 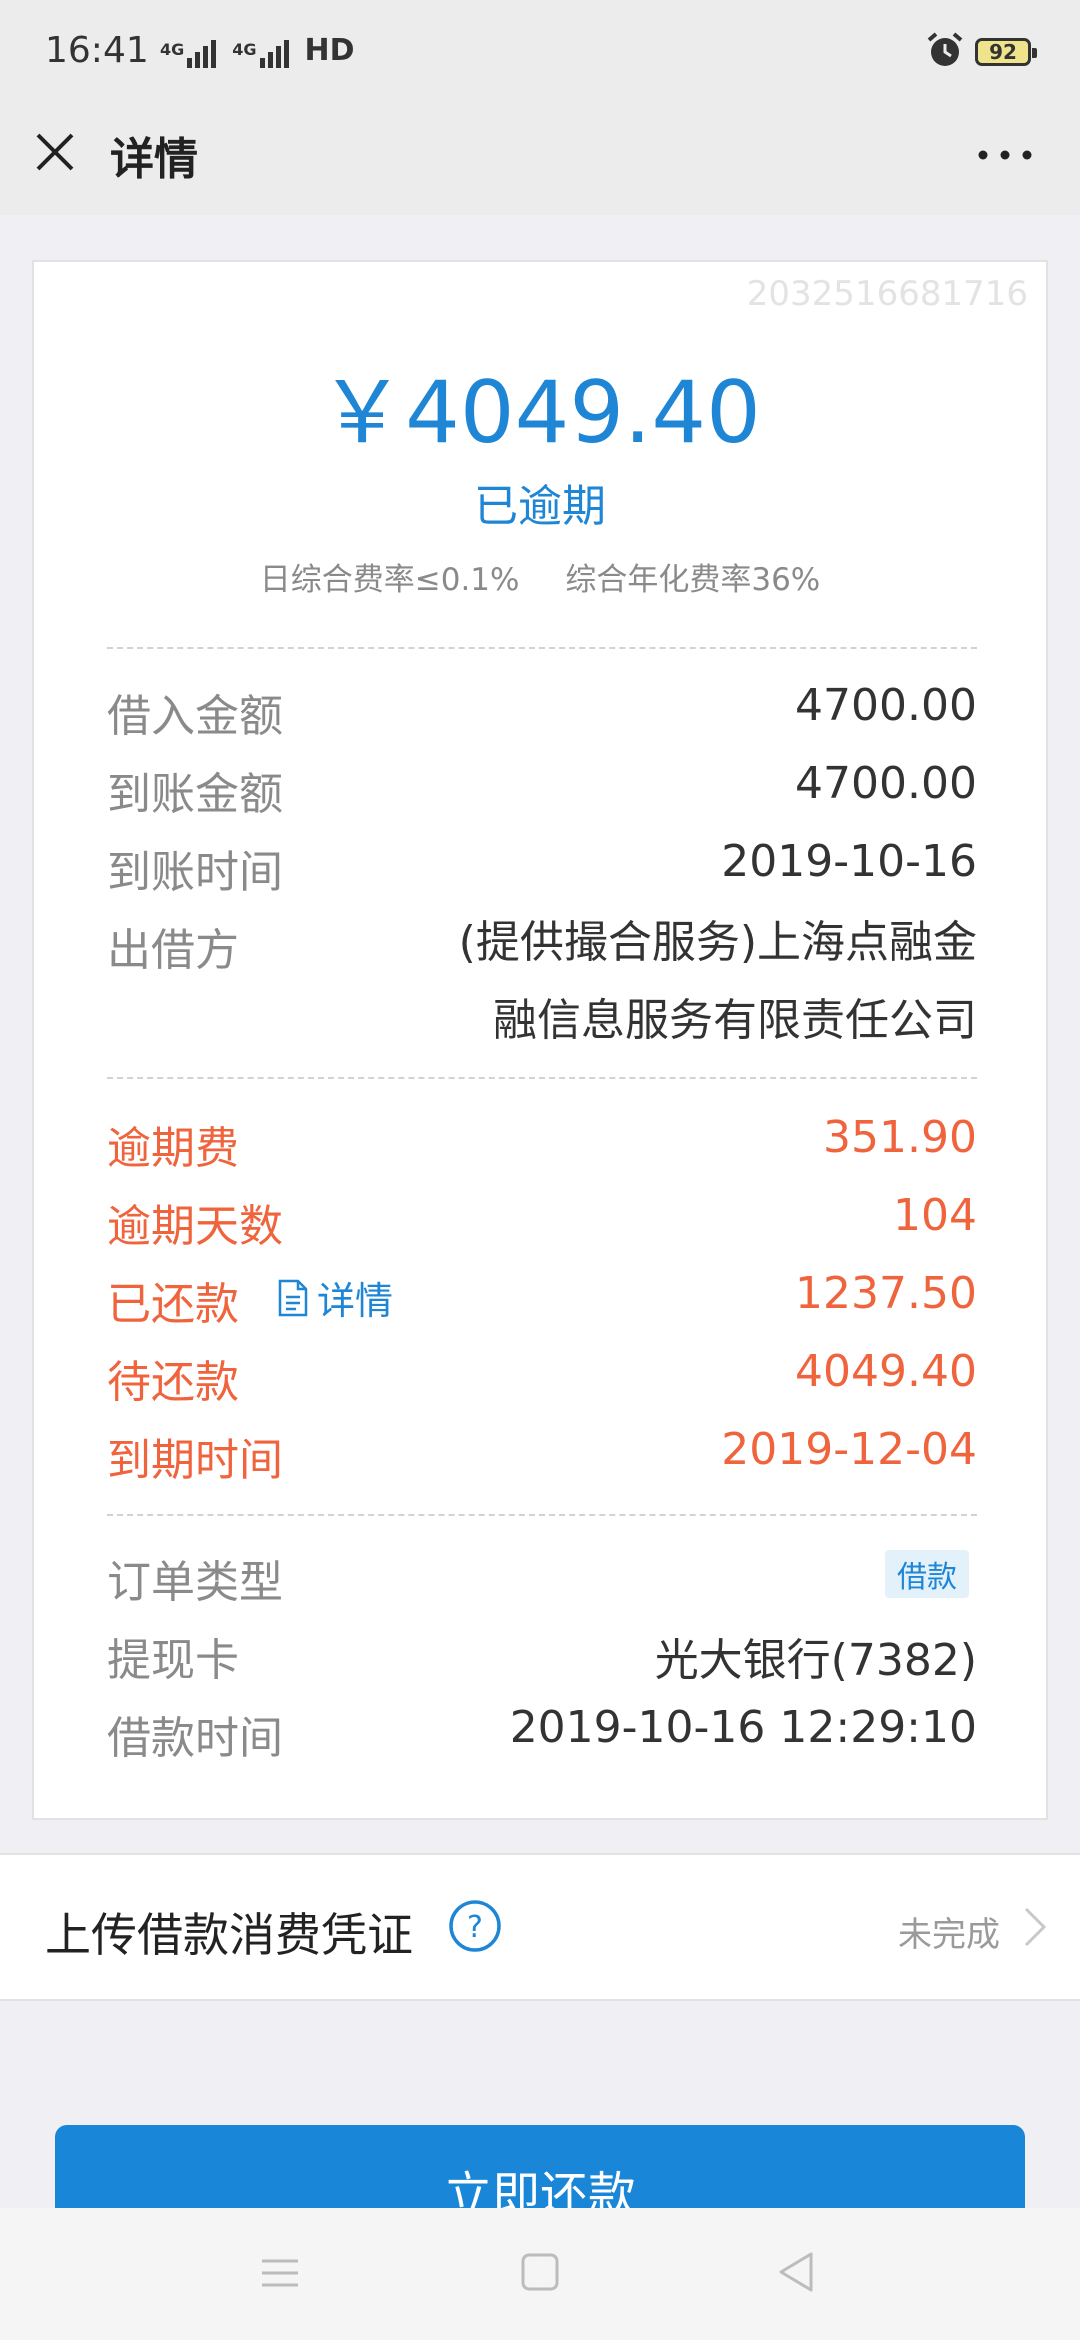 What do you see at coordinates (542, 1455) in the screenshot?
I see `due-date-row: 到期时间 2019-12-04` at bounding box center [542, 1455].